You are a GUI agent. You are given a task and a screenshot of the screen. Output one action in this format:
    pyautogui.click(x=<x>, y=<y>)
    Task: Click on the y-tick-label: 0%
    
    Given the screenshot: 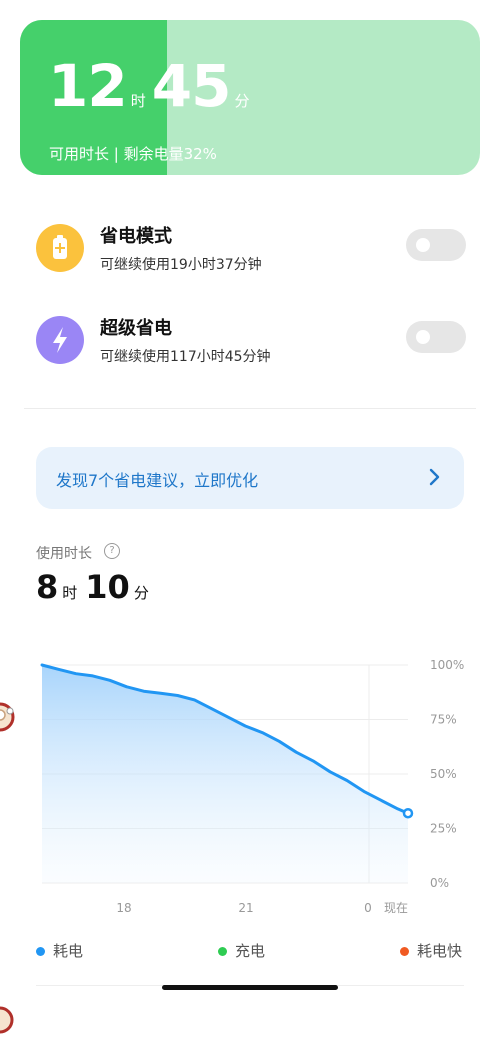 What is the action you would take?
    pyautogui.click(x=439, y=883)
    